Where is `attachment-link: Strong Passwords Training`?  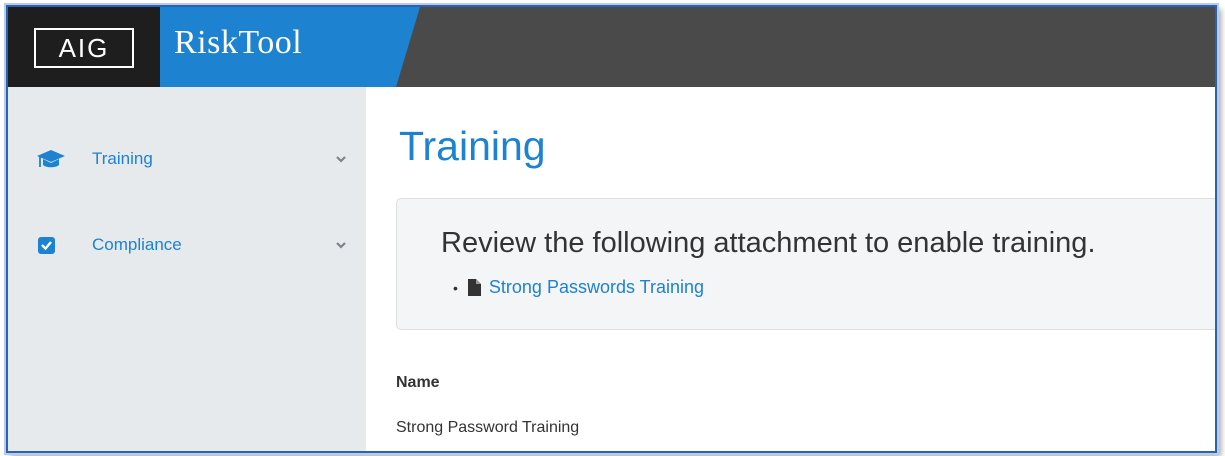
attachment-link: Strong Passwords Training is located at coordinates (596, 287).